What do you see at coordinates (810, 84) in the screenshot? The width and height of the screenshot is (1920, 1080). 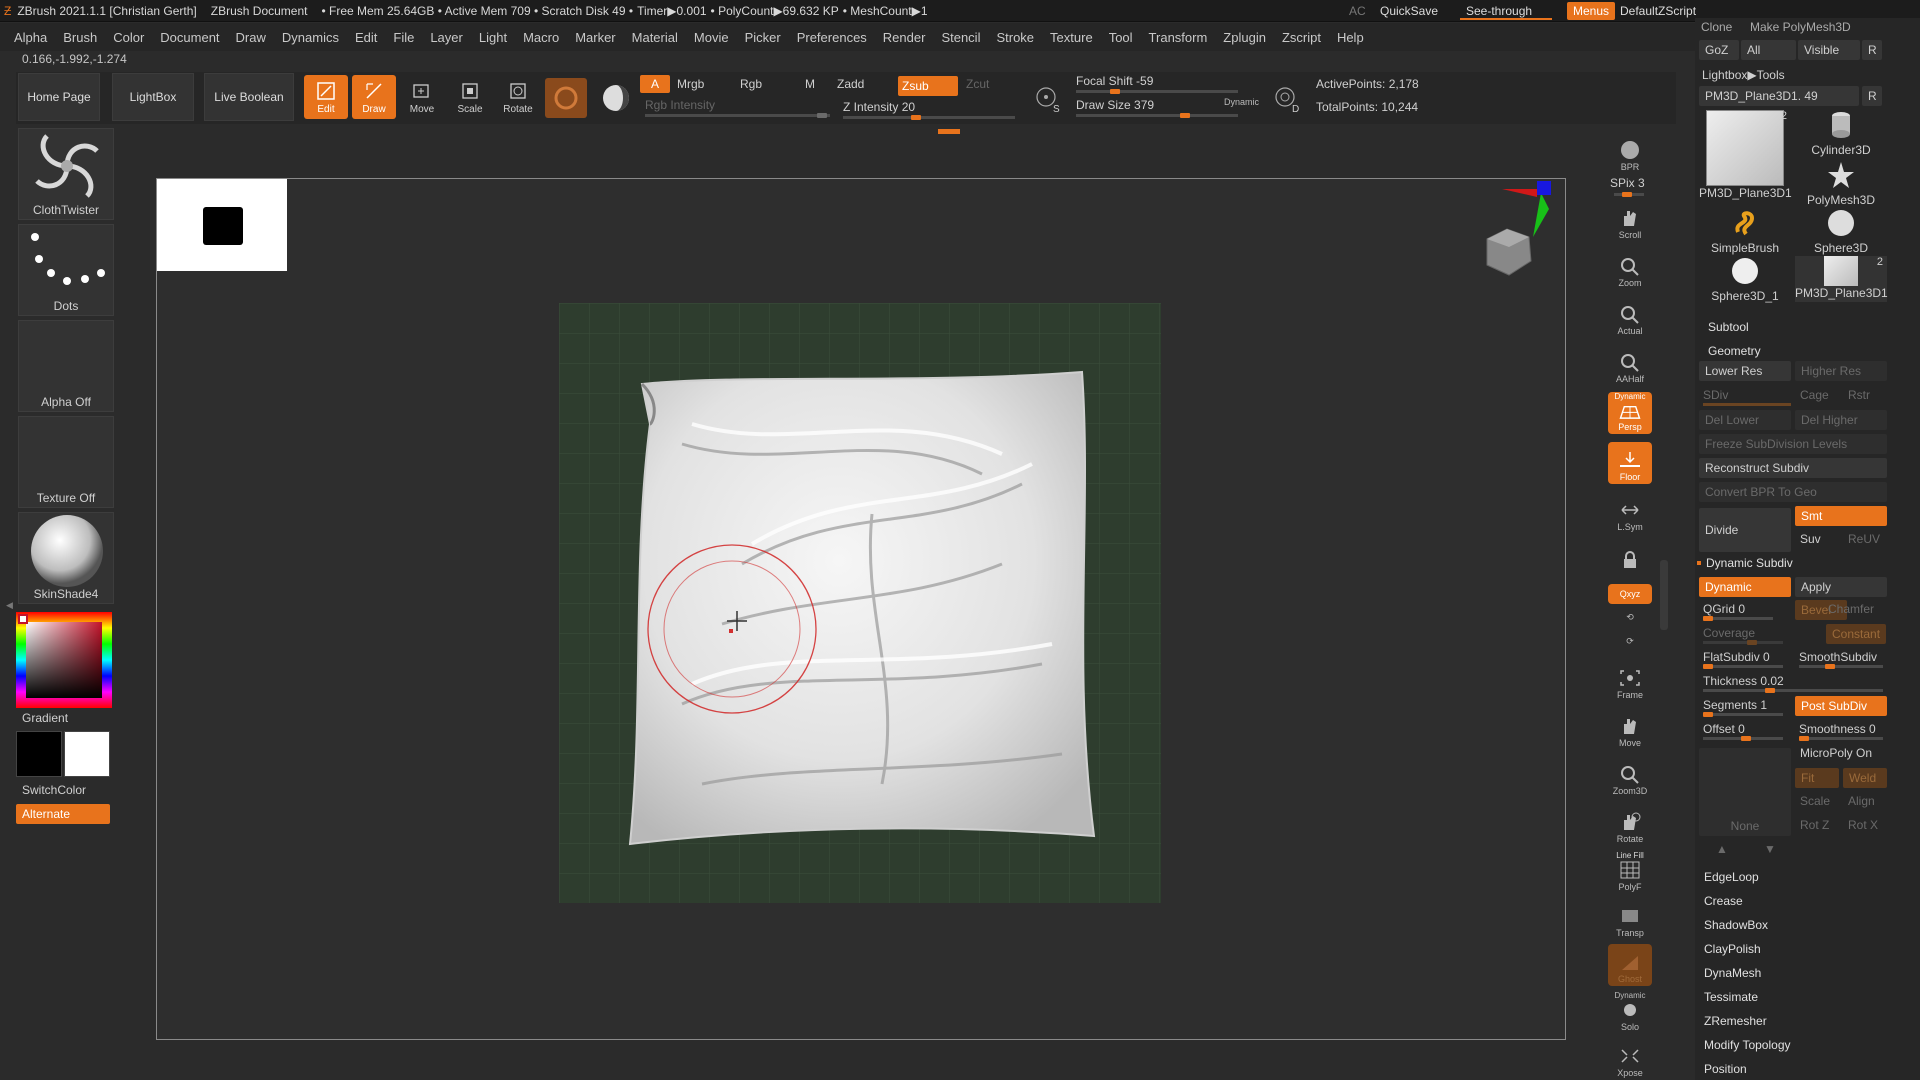 I see `m-toggle: M` at bounding box center [810, 84].